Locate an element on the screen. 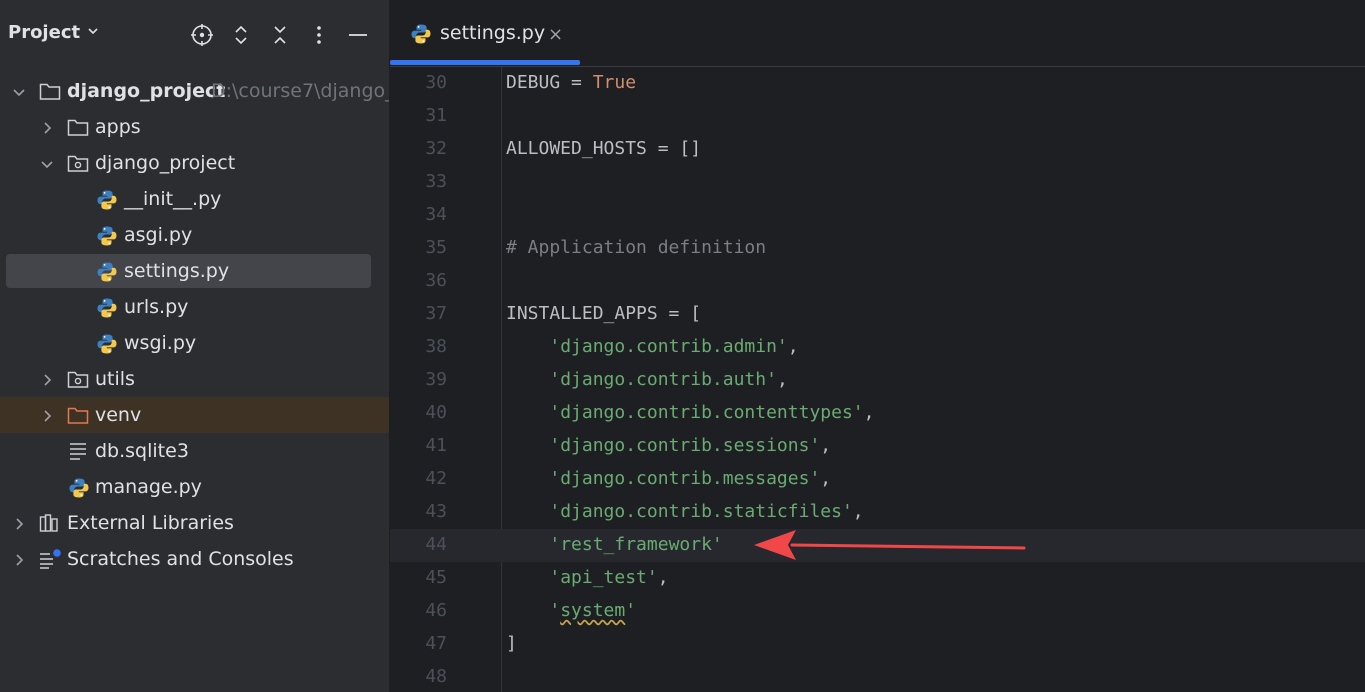 Image resolution: width=1365 pixels, height=692 pixels. code-token: 'django.contrib.staticfiles' is located at coordinates (701, 511).